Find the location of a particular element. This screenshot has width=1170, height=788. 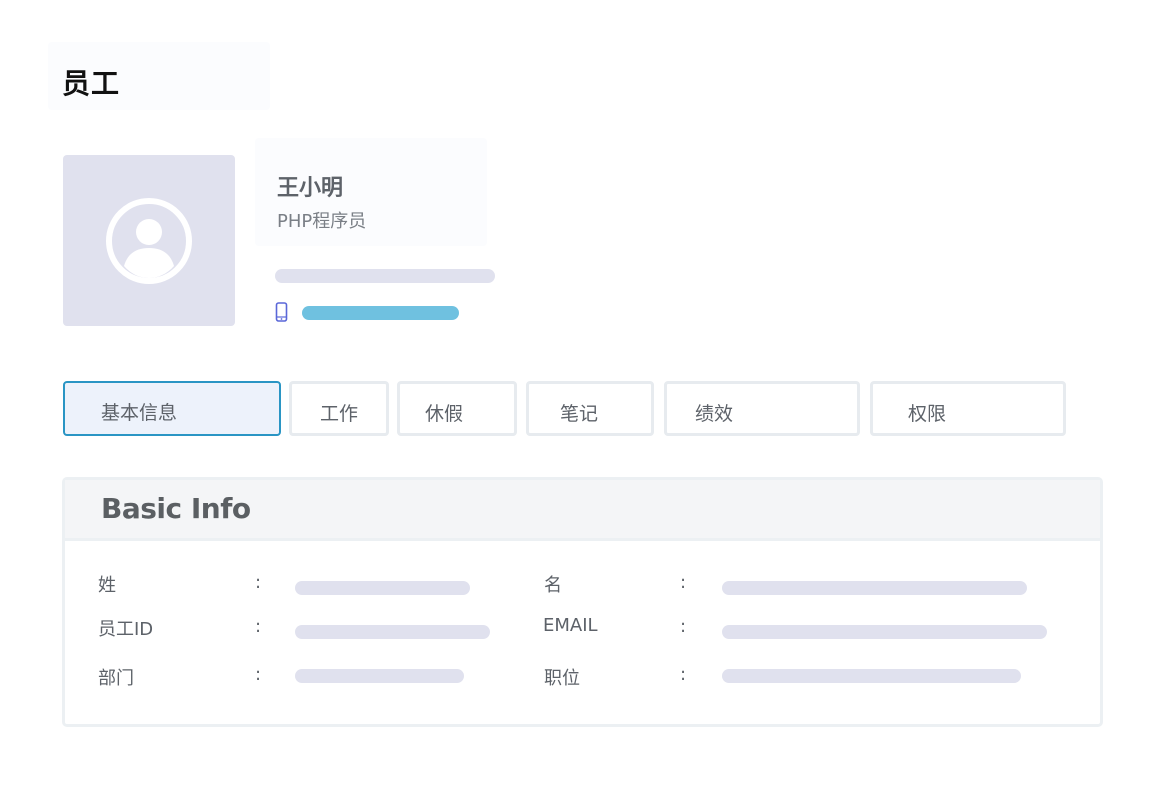

employee-role: PHP程序员 is located at coordinates (322, 221).